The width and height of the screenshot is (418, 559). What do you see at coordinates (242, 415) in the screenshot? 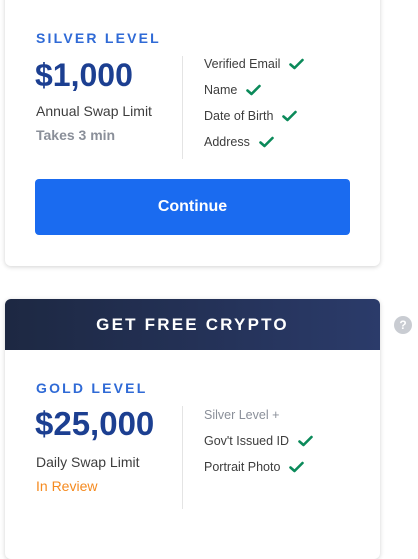
I see `requirement-label: Silver Level +` at bounding box center [242, 415].